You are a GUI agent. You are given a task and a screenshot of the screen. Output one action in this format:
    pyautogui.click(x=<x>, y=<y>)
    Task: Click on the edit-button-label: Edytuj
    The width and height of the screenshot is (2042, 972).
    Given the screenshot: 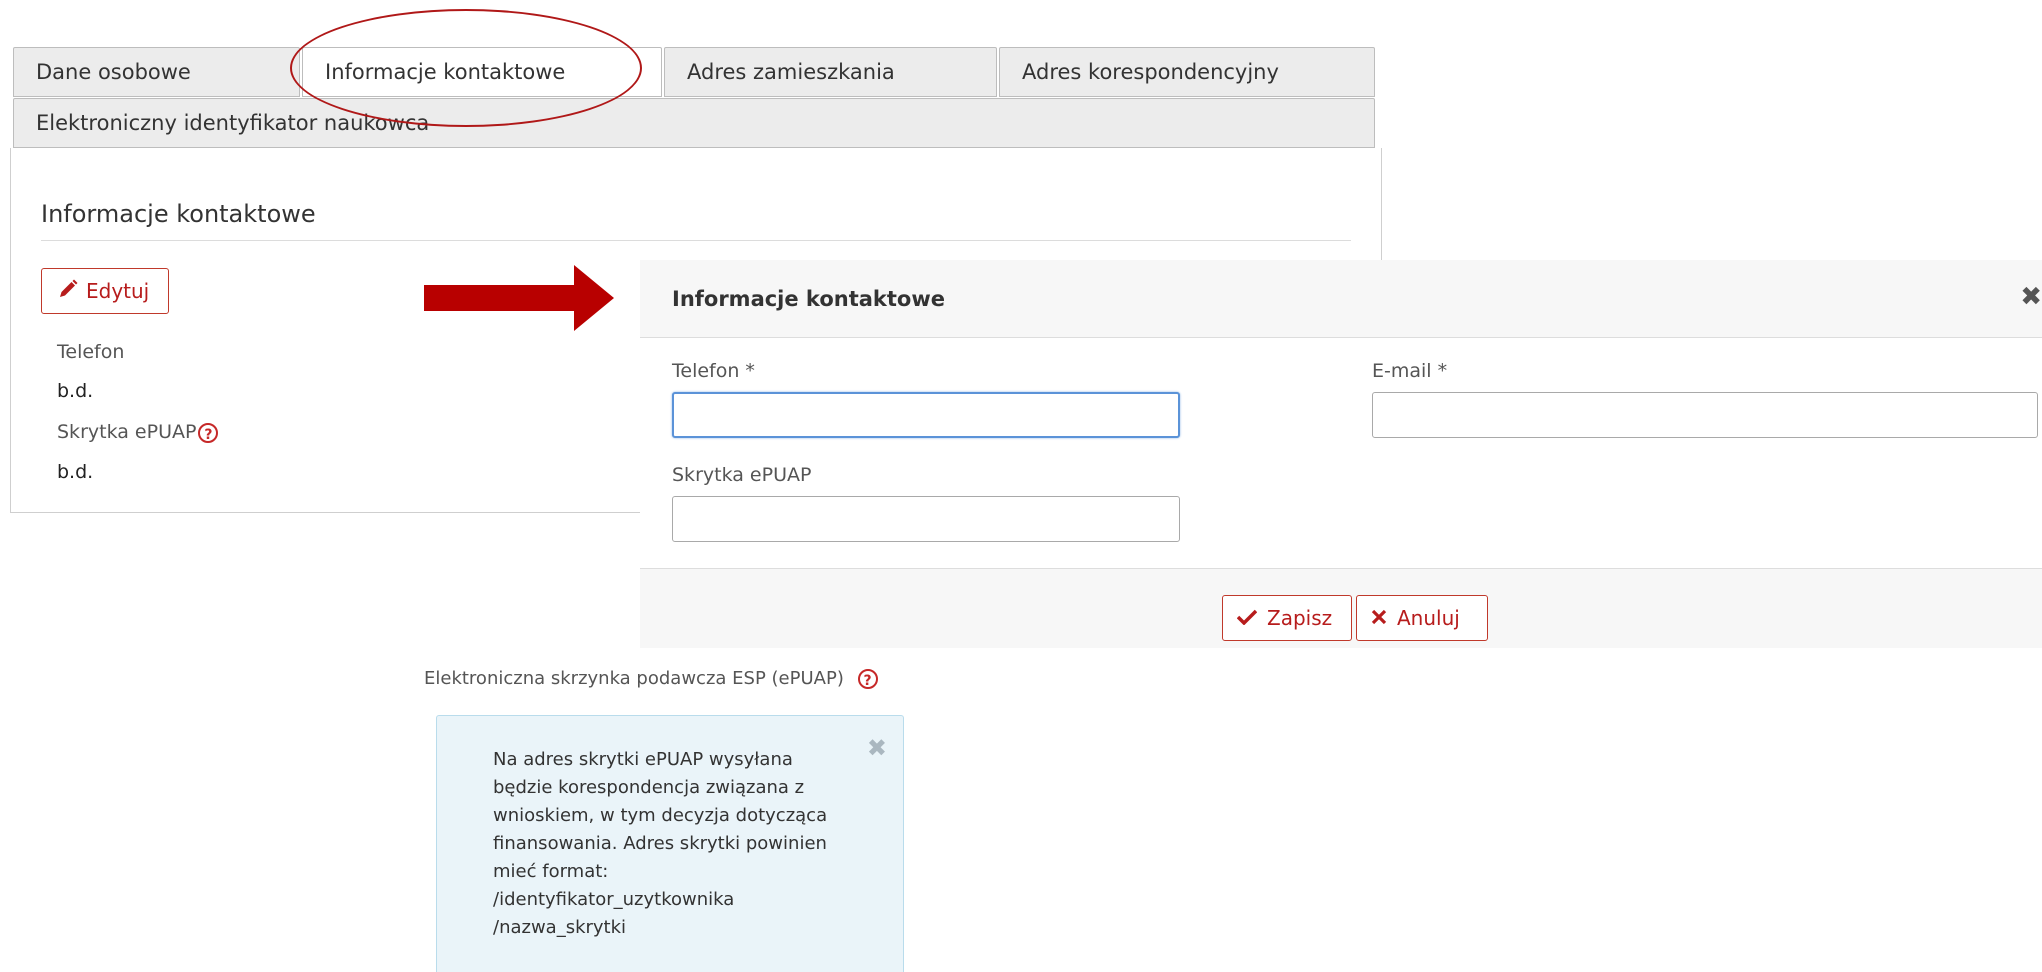 What is the action you would take?
    pyautogui.click(x=118, y=291)
    